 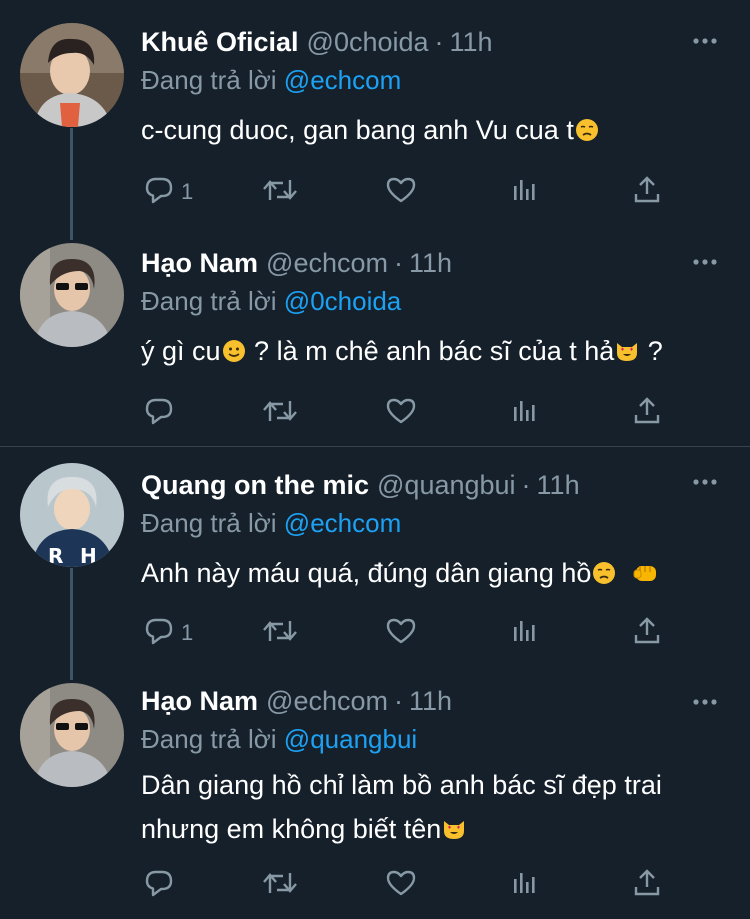 What do you see at coordinates (88, 555) in the screenshot?
I see `svg-text: H` at bounding box center [88, 555].